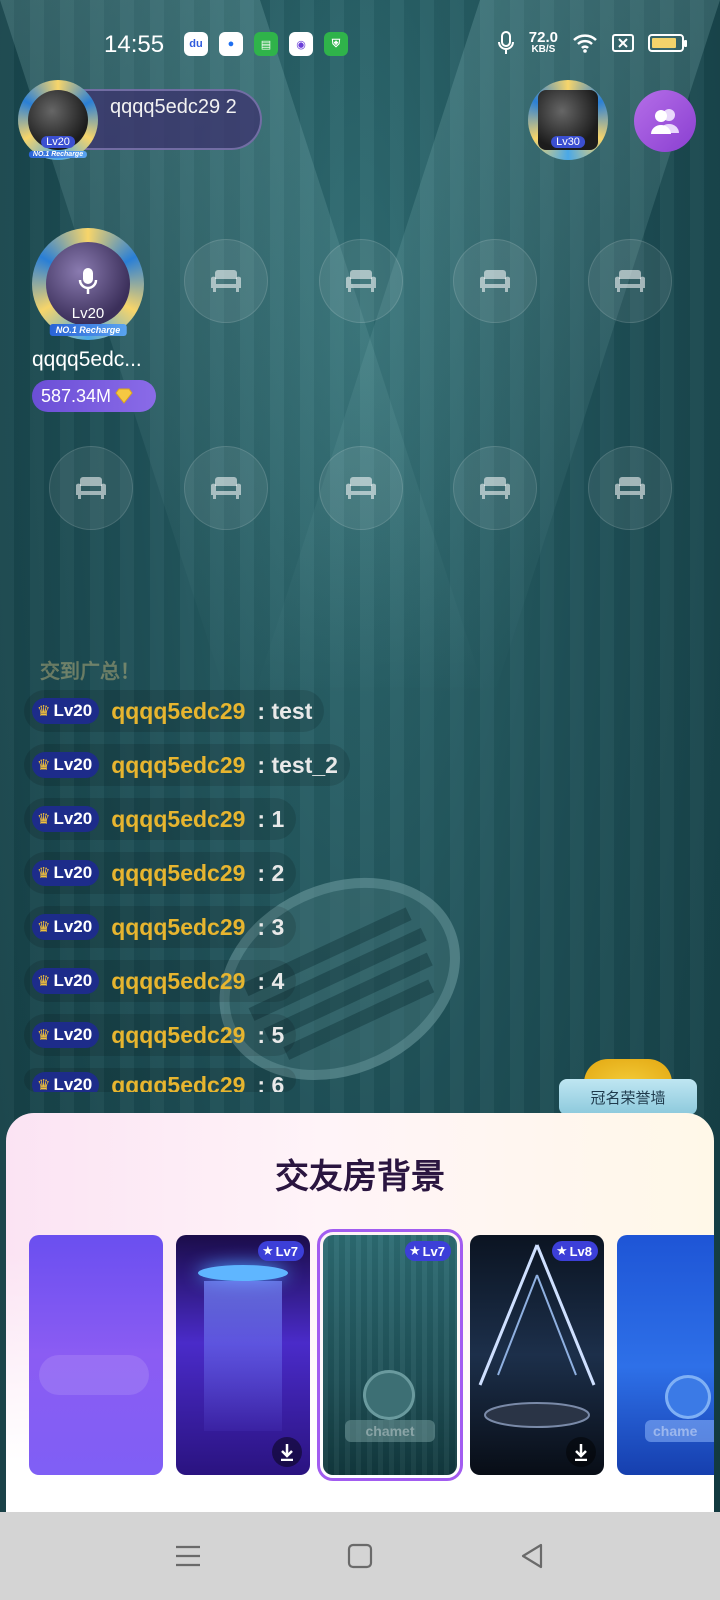 This screenshot has width=720, height=1600. Describe the element at coordinates (94, 1375) in the screenshot. I see `cloud-shape` at that location.